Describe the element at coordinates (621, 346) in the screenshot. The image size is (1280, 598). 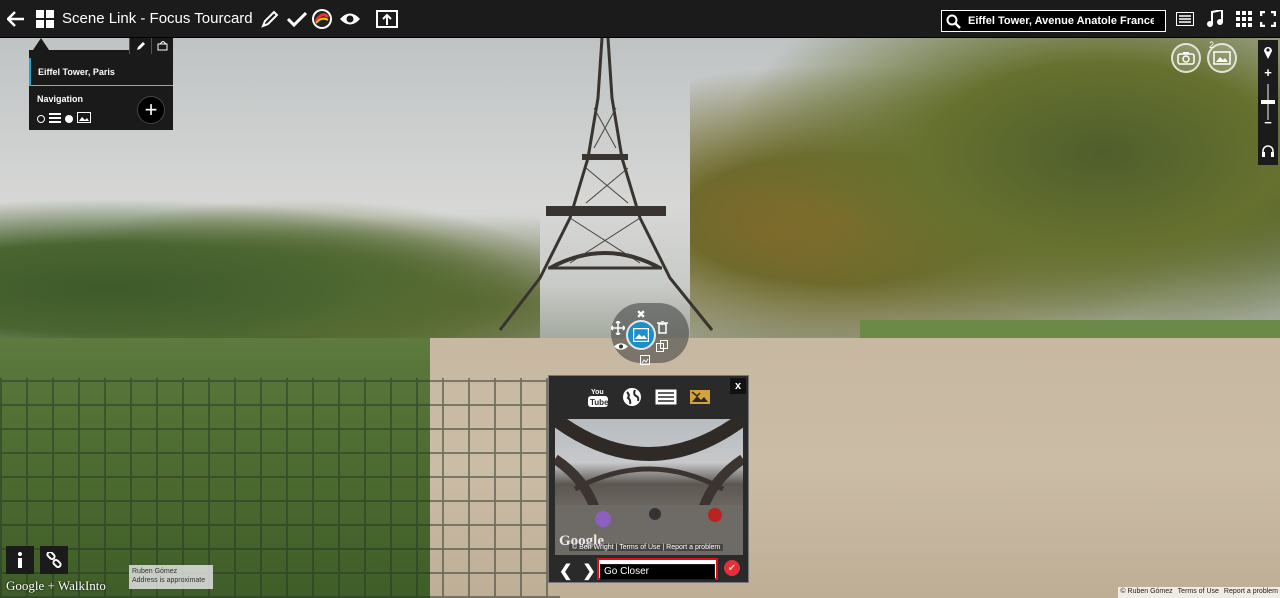
I see `preview-eye-icon` at that location.